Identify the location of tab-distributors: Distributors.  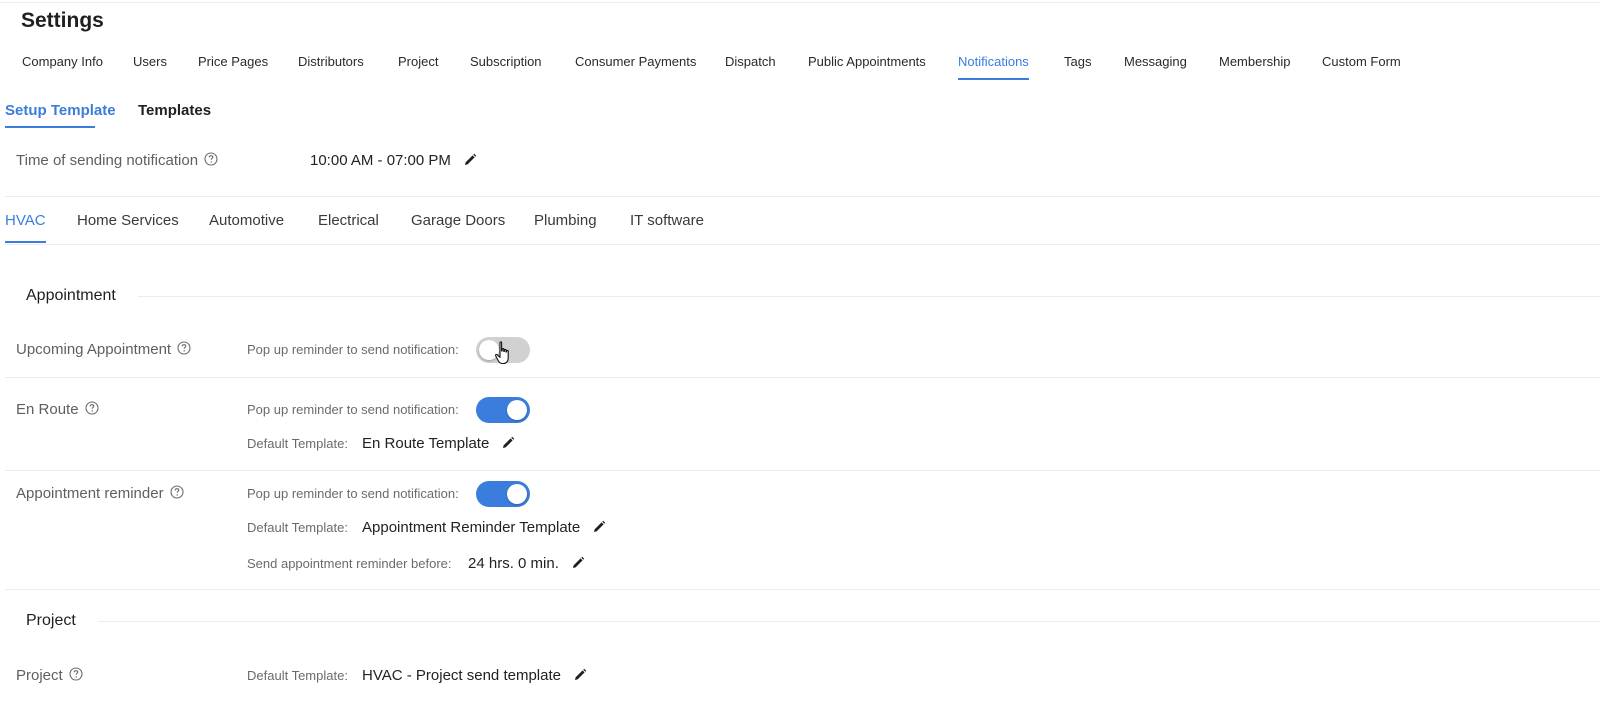
(331, 62).